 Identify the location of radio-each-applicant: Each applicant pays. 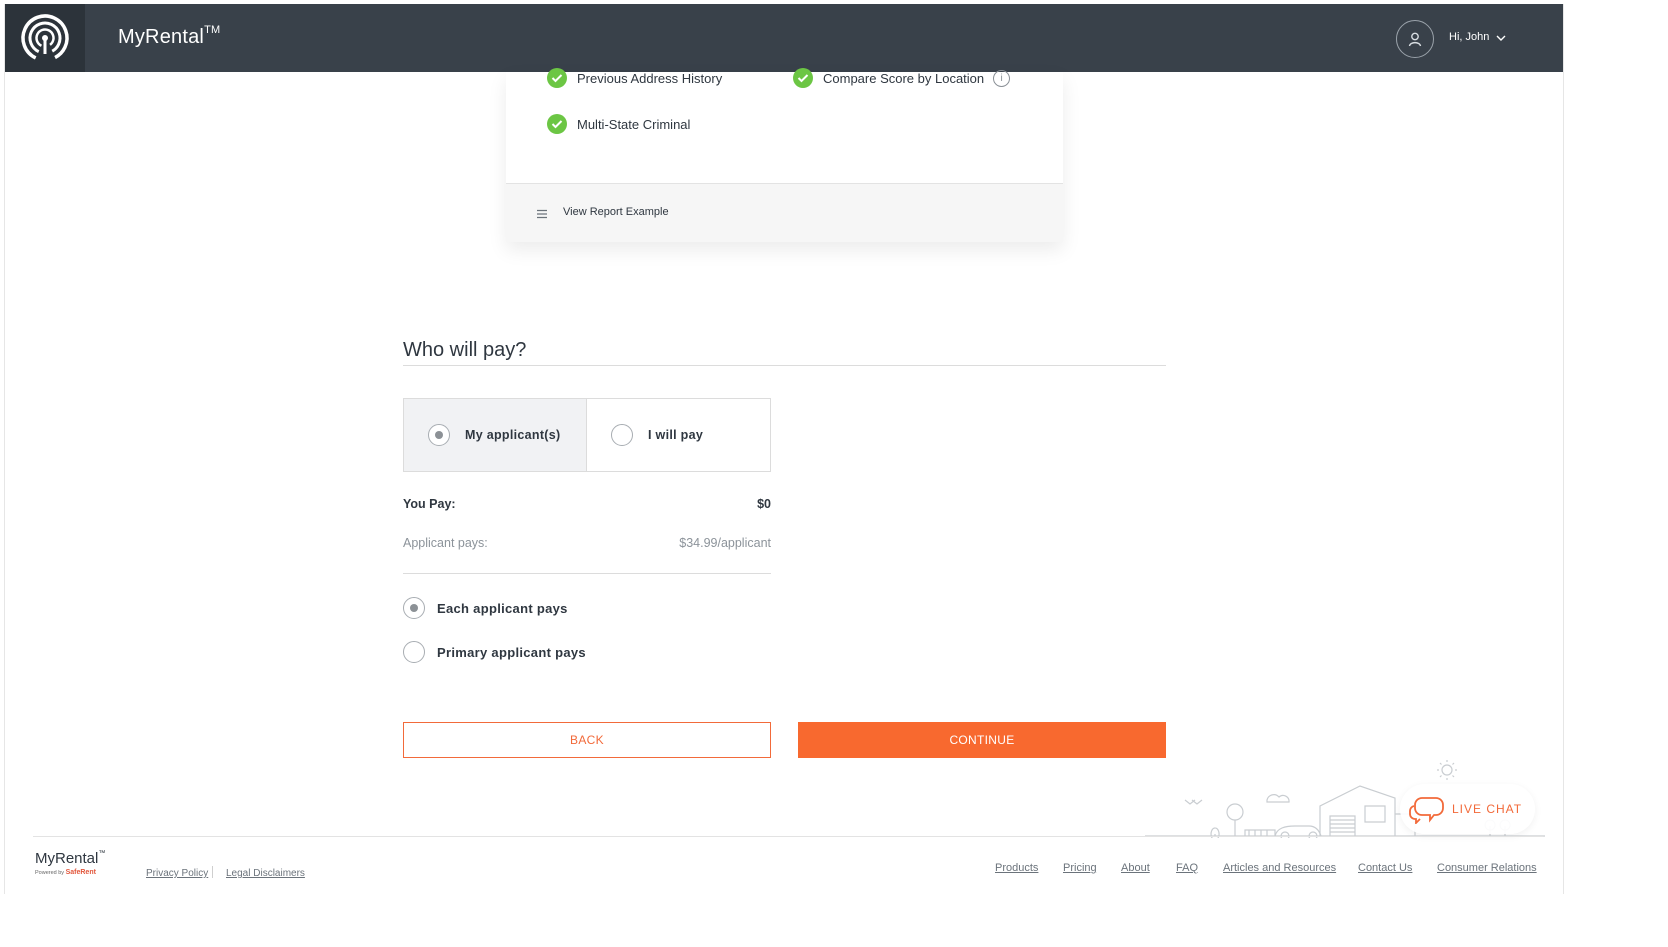
(485, 608).